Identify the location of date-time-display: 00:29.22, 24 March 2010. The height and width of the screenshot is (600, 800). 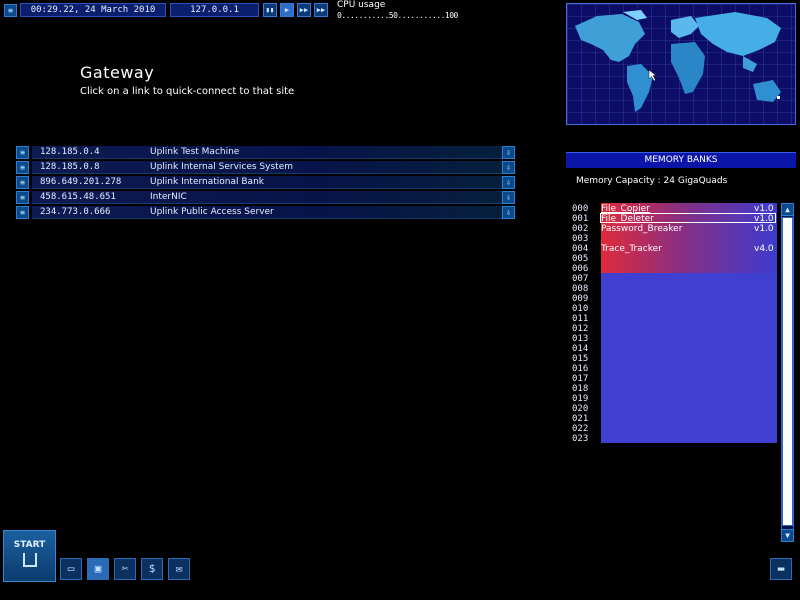
(93, 10).